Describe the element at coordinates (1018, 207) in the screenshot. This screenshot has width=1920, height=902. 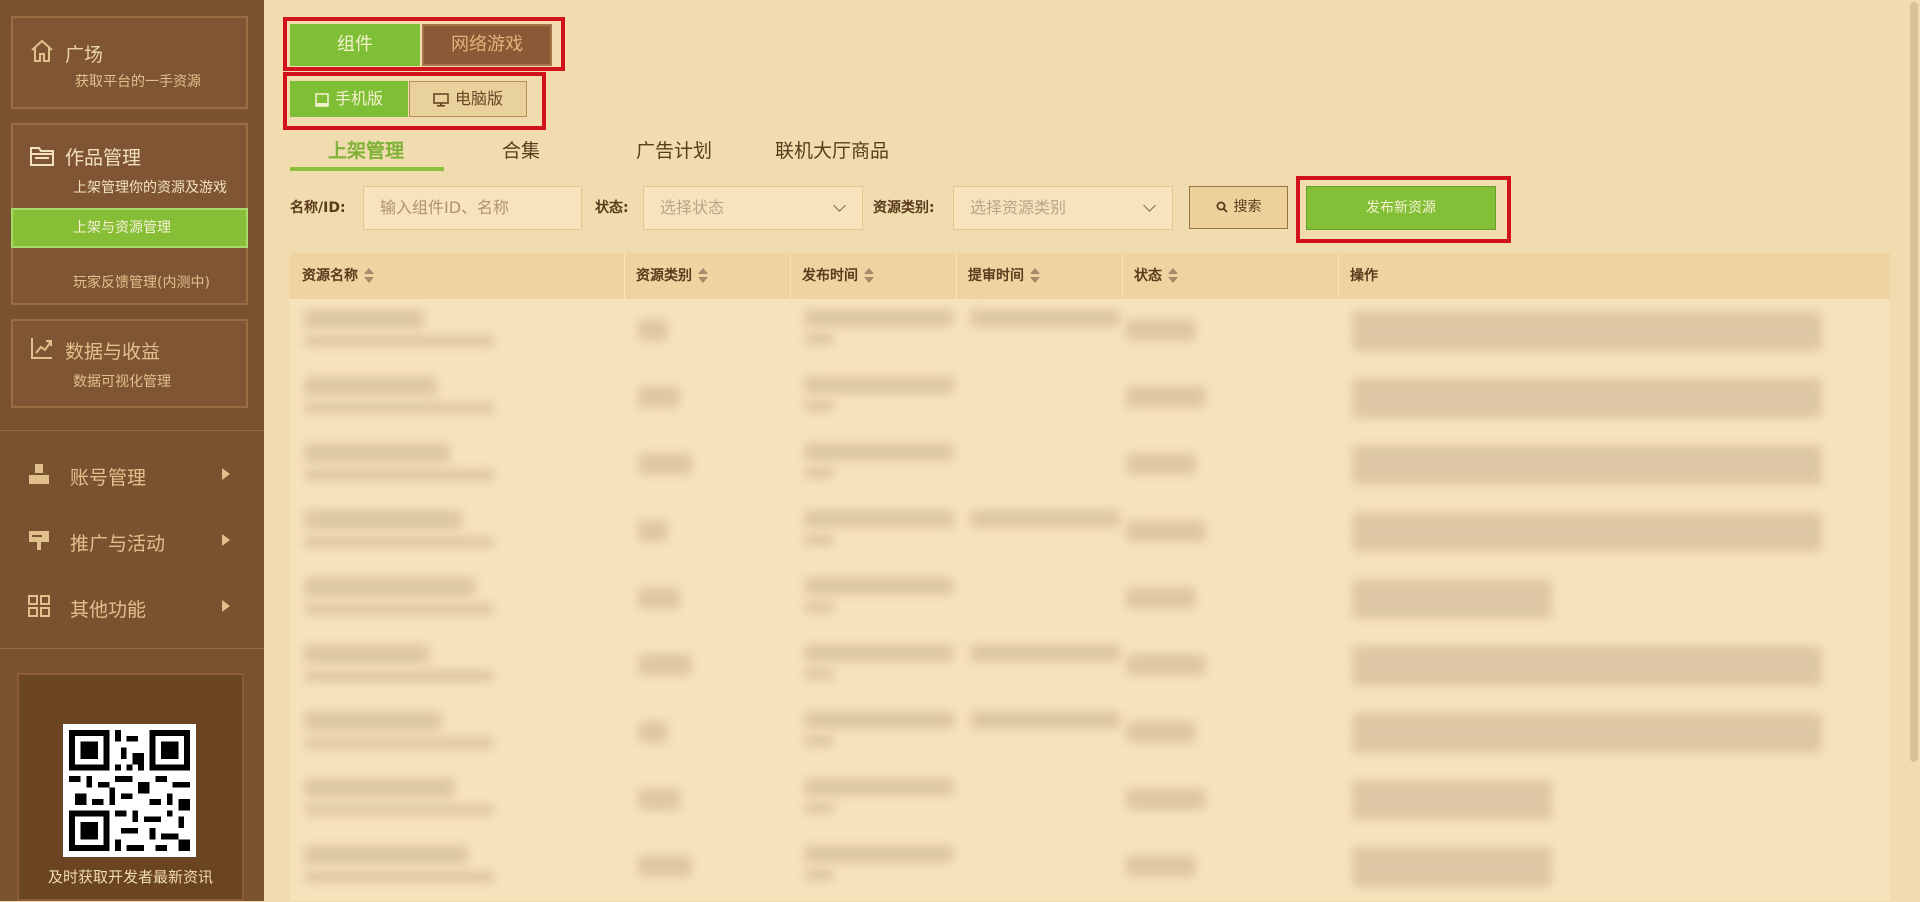
I see `category-select-value: 选择资源类别` at that location.